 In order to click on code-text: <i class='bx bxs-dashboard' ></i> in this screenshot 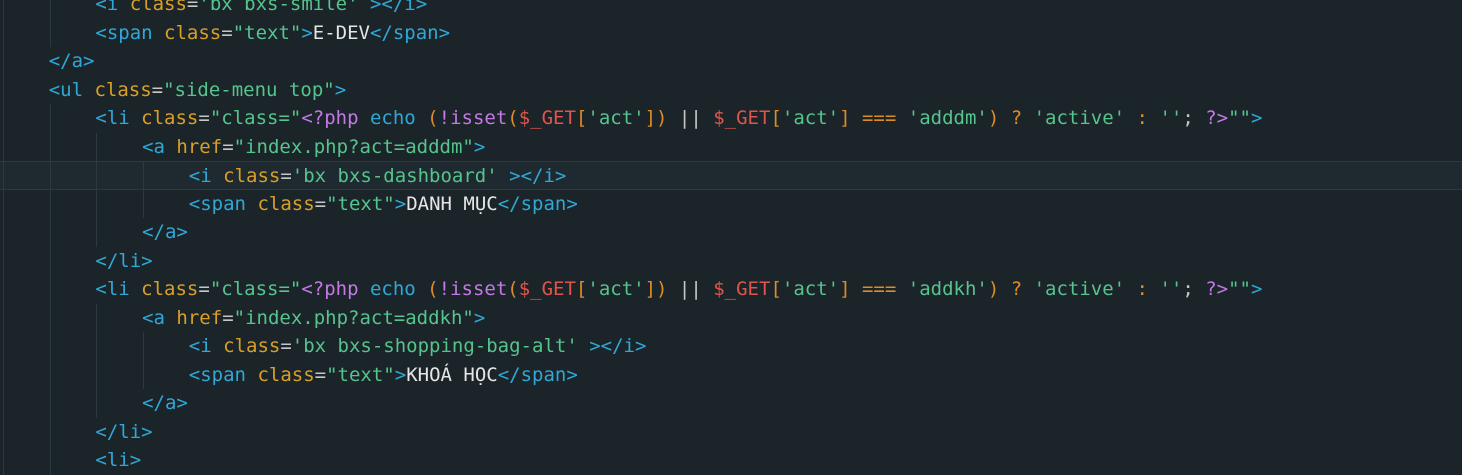, I will do `click(378, 176)`.